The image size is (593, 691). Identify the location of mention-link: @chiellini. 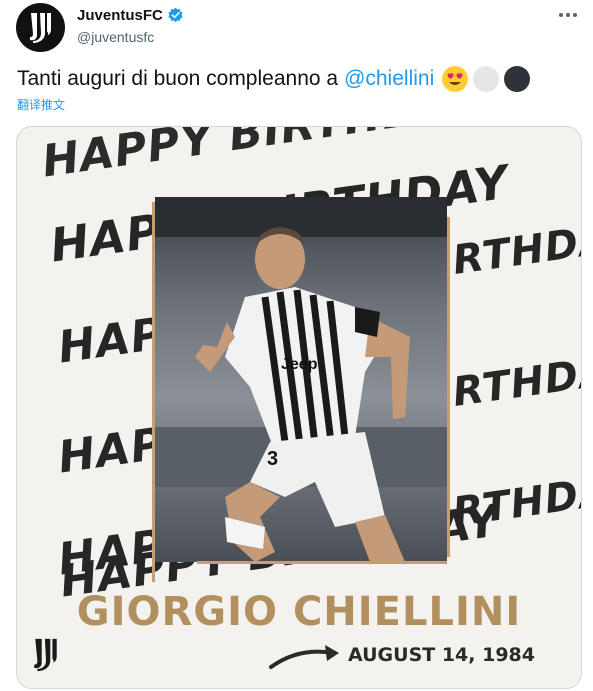
(389, 79).